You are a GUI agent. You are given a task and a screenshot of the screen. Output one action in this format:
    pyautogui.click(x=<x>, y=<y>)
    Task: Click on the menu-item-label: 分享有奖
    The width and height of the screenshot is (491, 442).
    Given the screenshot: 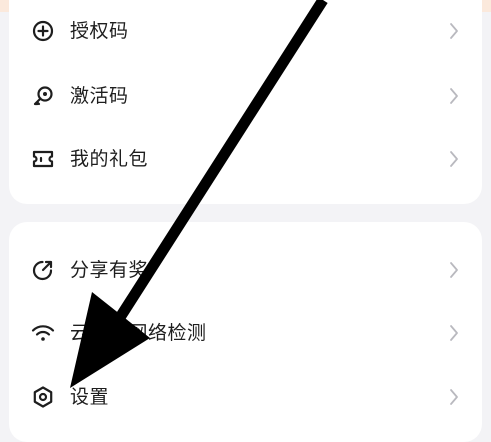 What is the action you would take?
    pyautogui.click(x=109, y=270)
    